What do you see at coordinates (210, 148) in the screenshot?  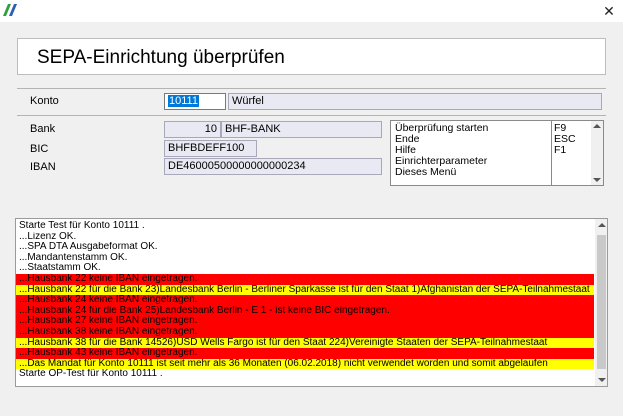 I see `bic-field: BHFBDEFF100` at bounding box center [210, 148].